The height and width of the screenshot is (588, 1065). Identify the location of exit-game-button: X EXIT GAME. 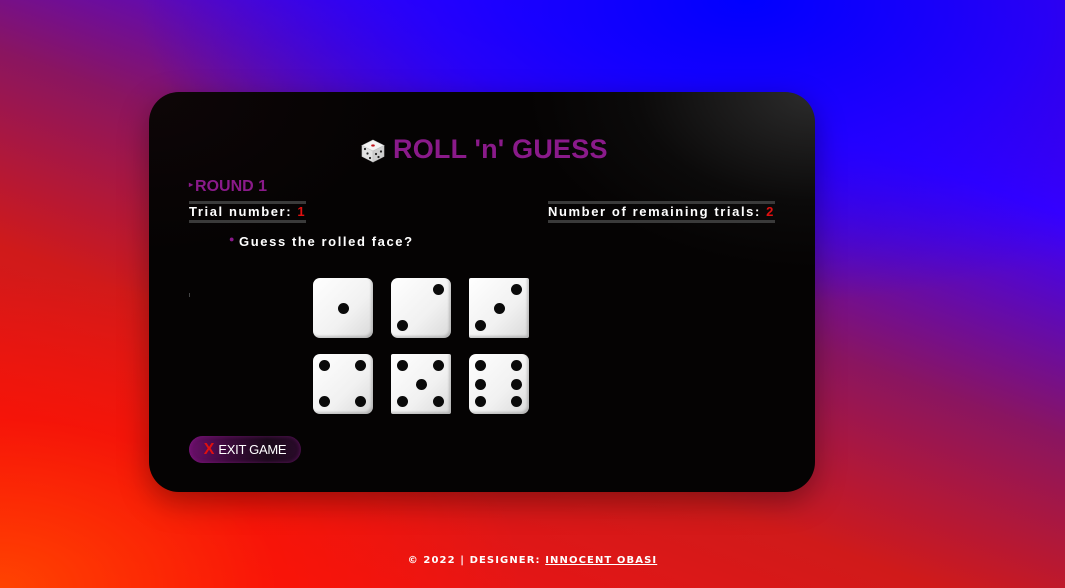
(245, 449).